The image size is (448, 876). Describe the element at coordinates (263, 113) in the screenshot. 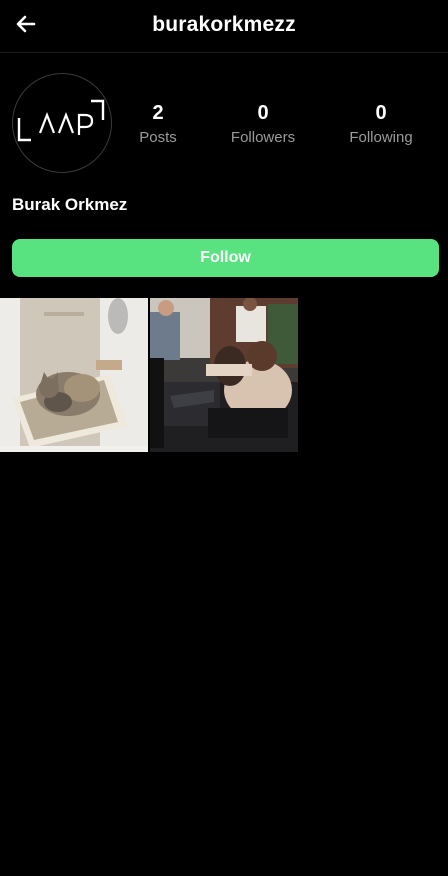

I see `followers-count: 0` at that location.